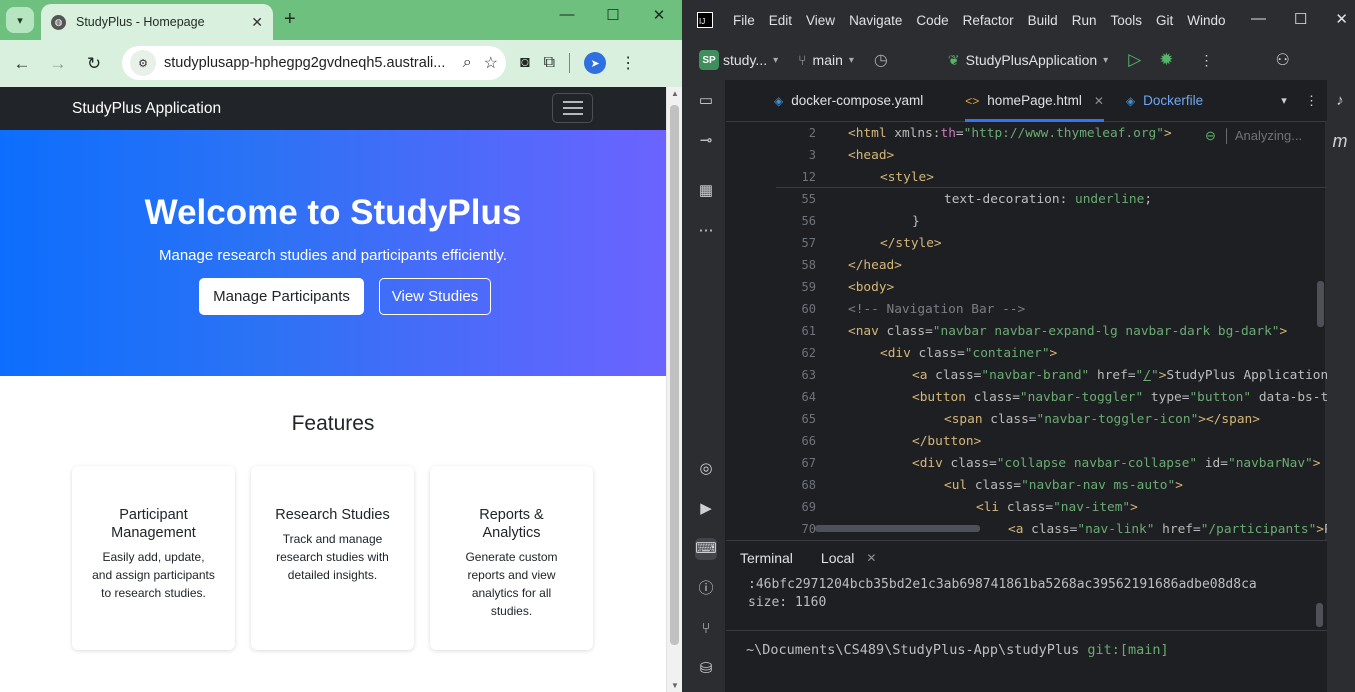 The height and width of the screenshot is (692, 1355). Describe the element at coordinates (808, 485) in the screenshot. I see `line-number: 68` at that location.